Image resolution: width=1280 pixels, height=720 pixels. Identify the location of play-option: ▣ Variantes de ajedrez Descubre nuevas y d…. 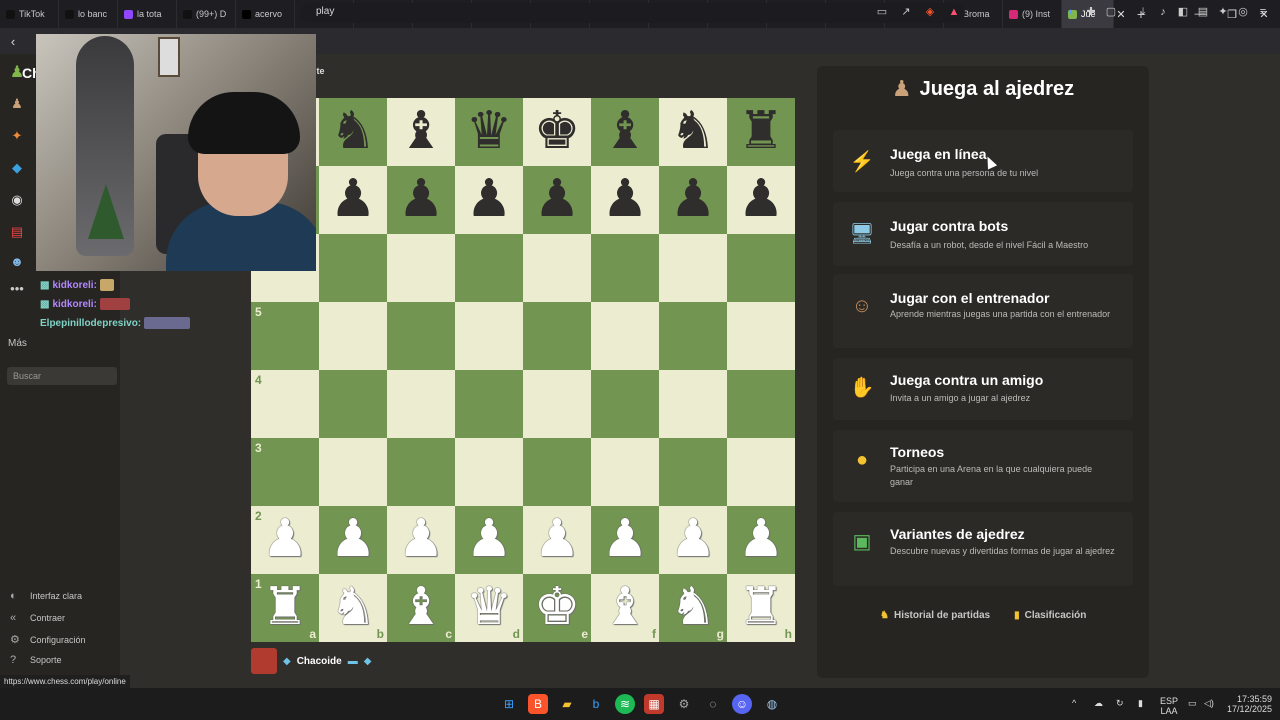
(983, 549).